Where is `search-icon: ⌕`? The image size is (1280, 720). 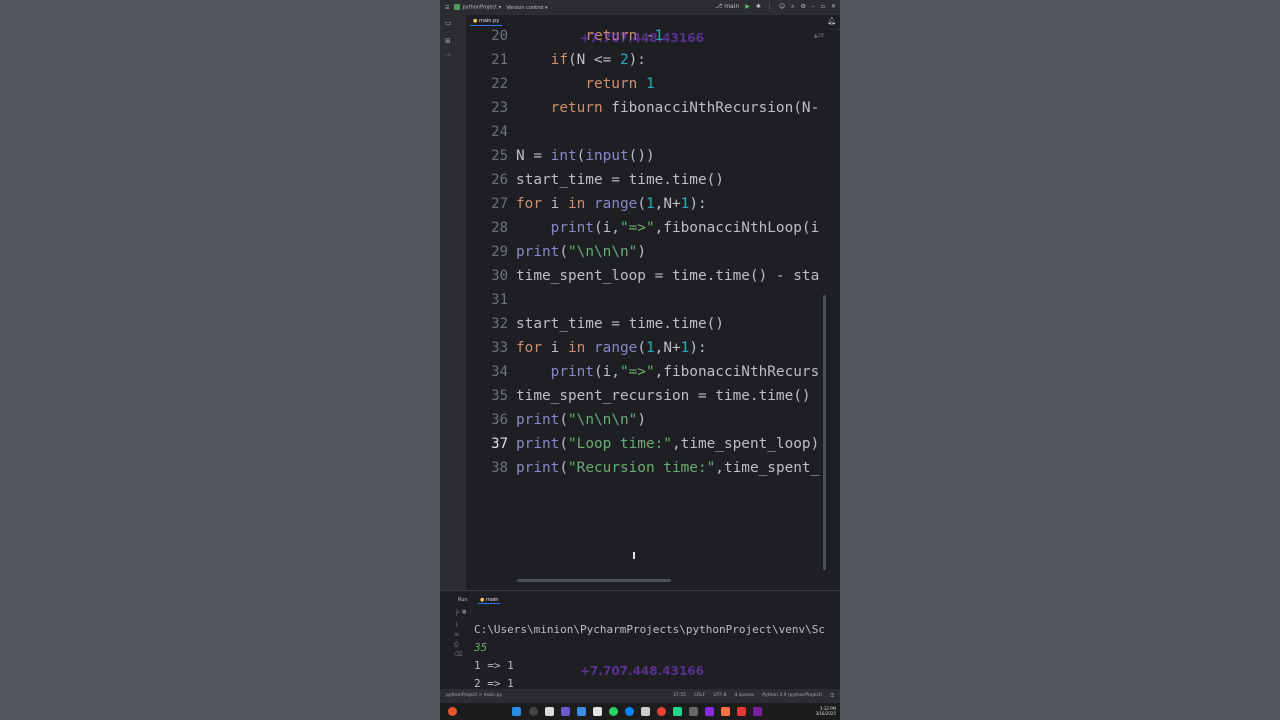
search-icon: ⌕ is located at coordinates (792, 7).